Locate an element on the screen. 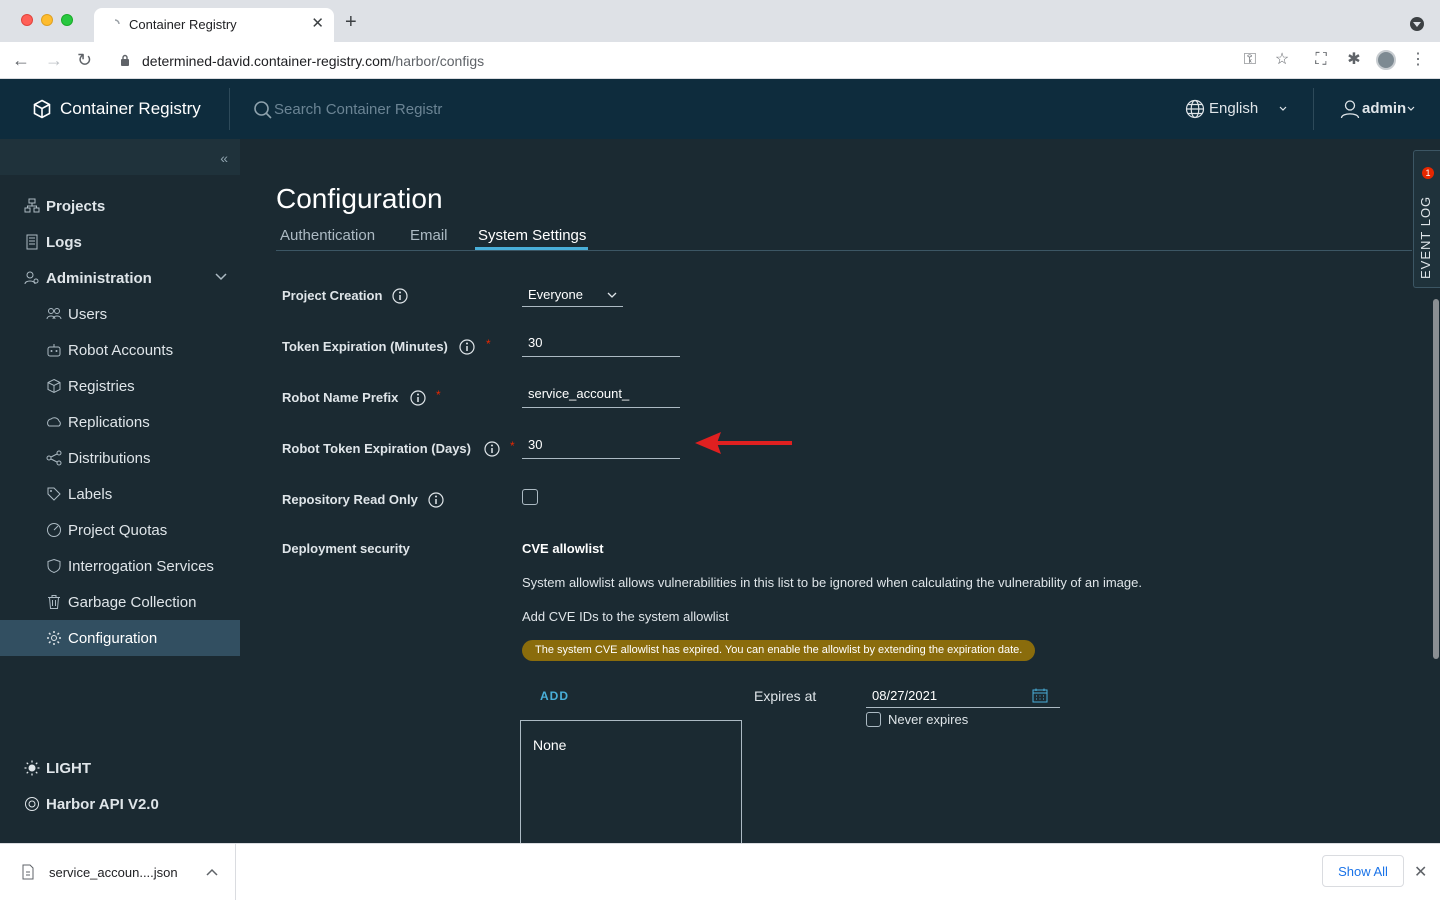  collapse-sidebar-button: « is located at coordinates (120, 157).